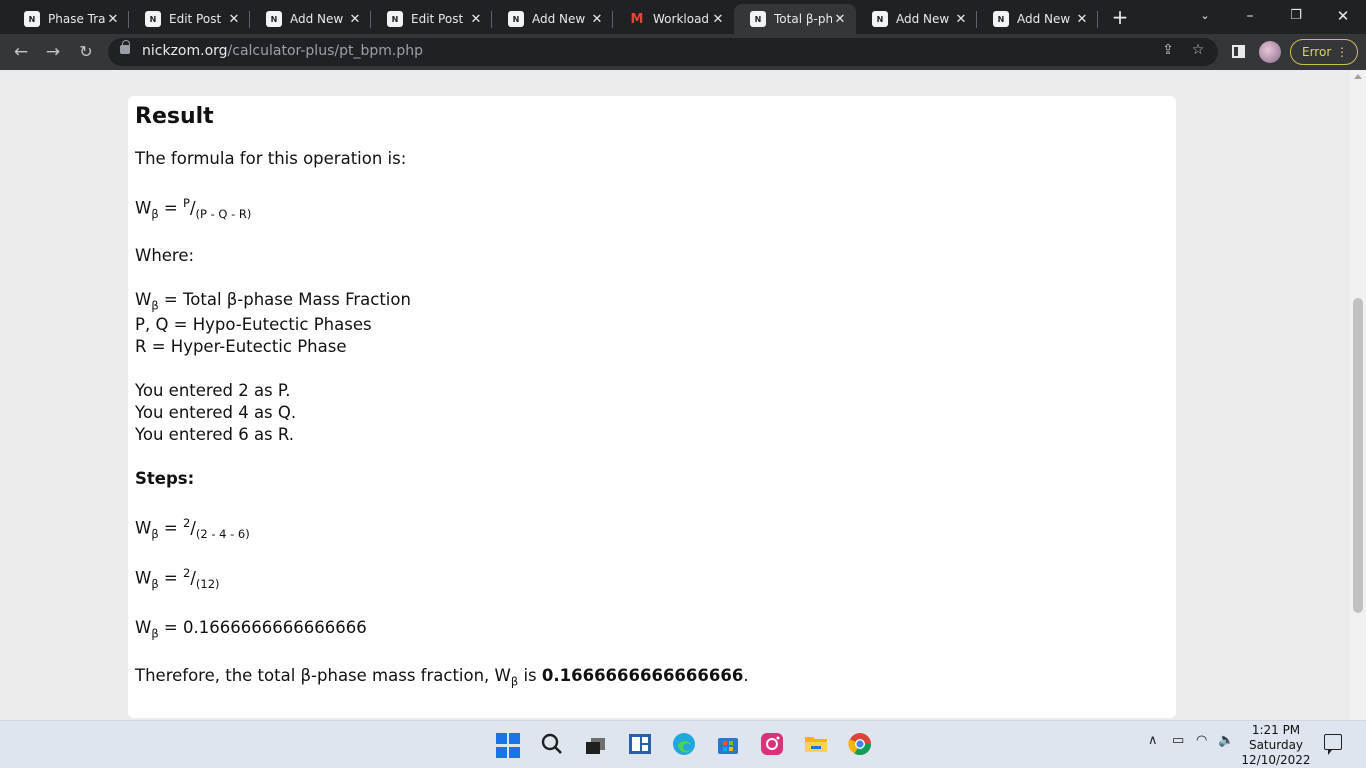 The height and width of the screenshot is (768, 1366). What do you see at coordinates (246, 346) in the screenshot?
I see `definition-text: = Hyper-Eutectic Phase` at bounding box center [246, 346].